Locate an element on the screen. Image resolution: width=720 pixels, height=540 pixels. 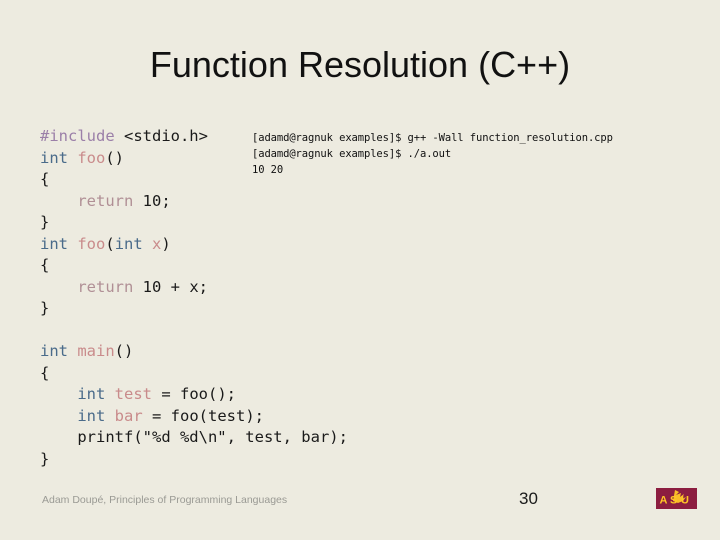
code-token-plain: printf("%d %d\n", test, bar); is located at coordinates (194, 437).